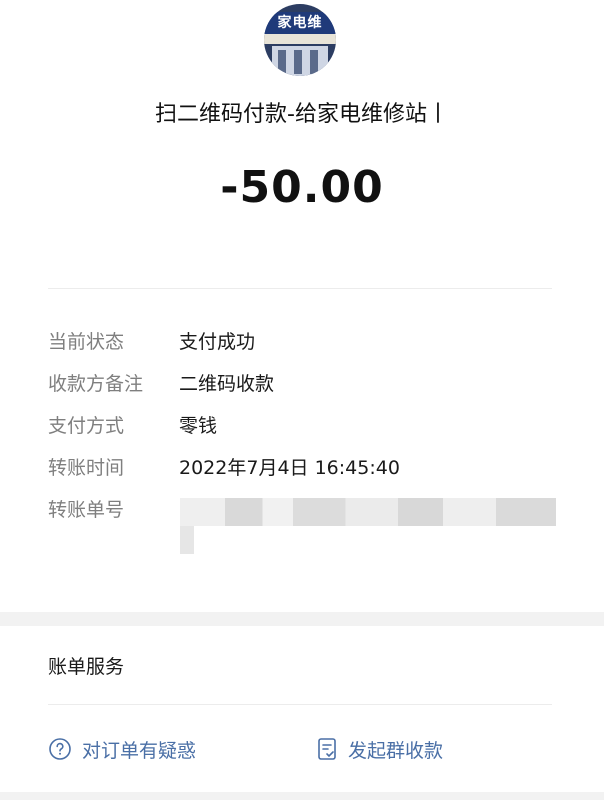  What do you see at coordinates (302, 114) in the screenshot?
I see `payee-title: 扫二维码付款-给家电维修站丨` at bounding box center [302, 114].